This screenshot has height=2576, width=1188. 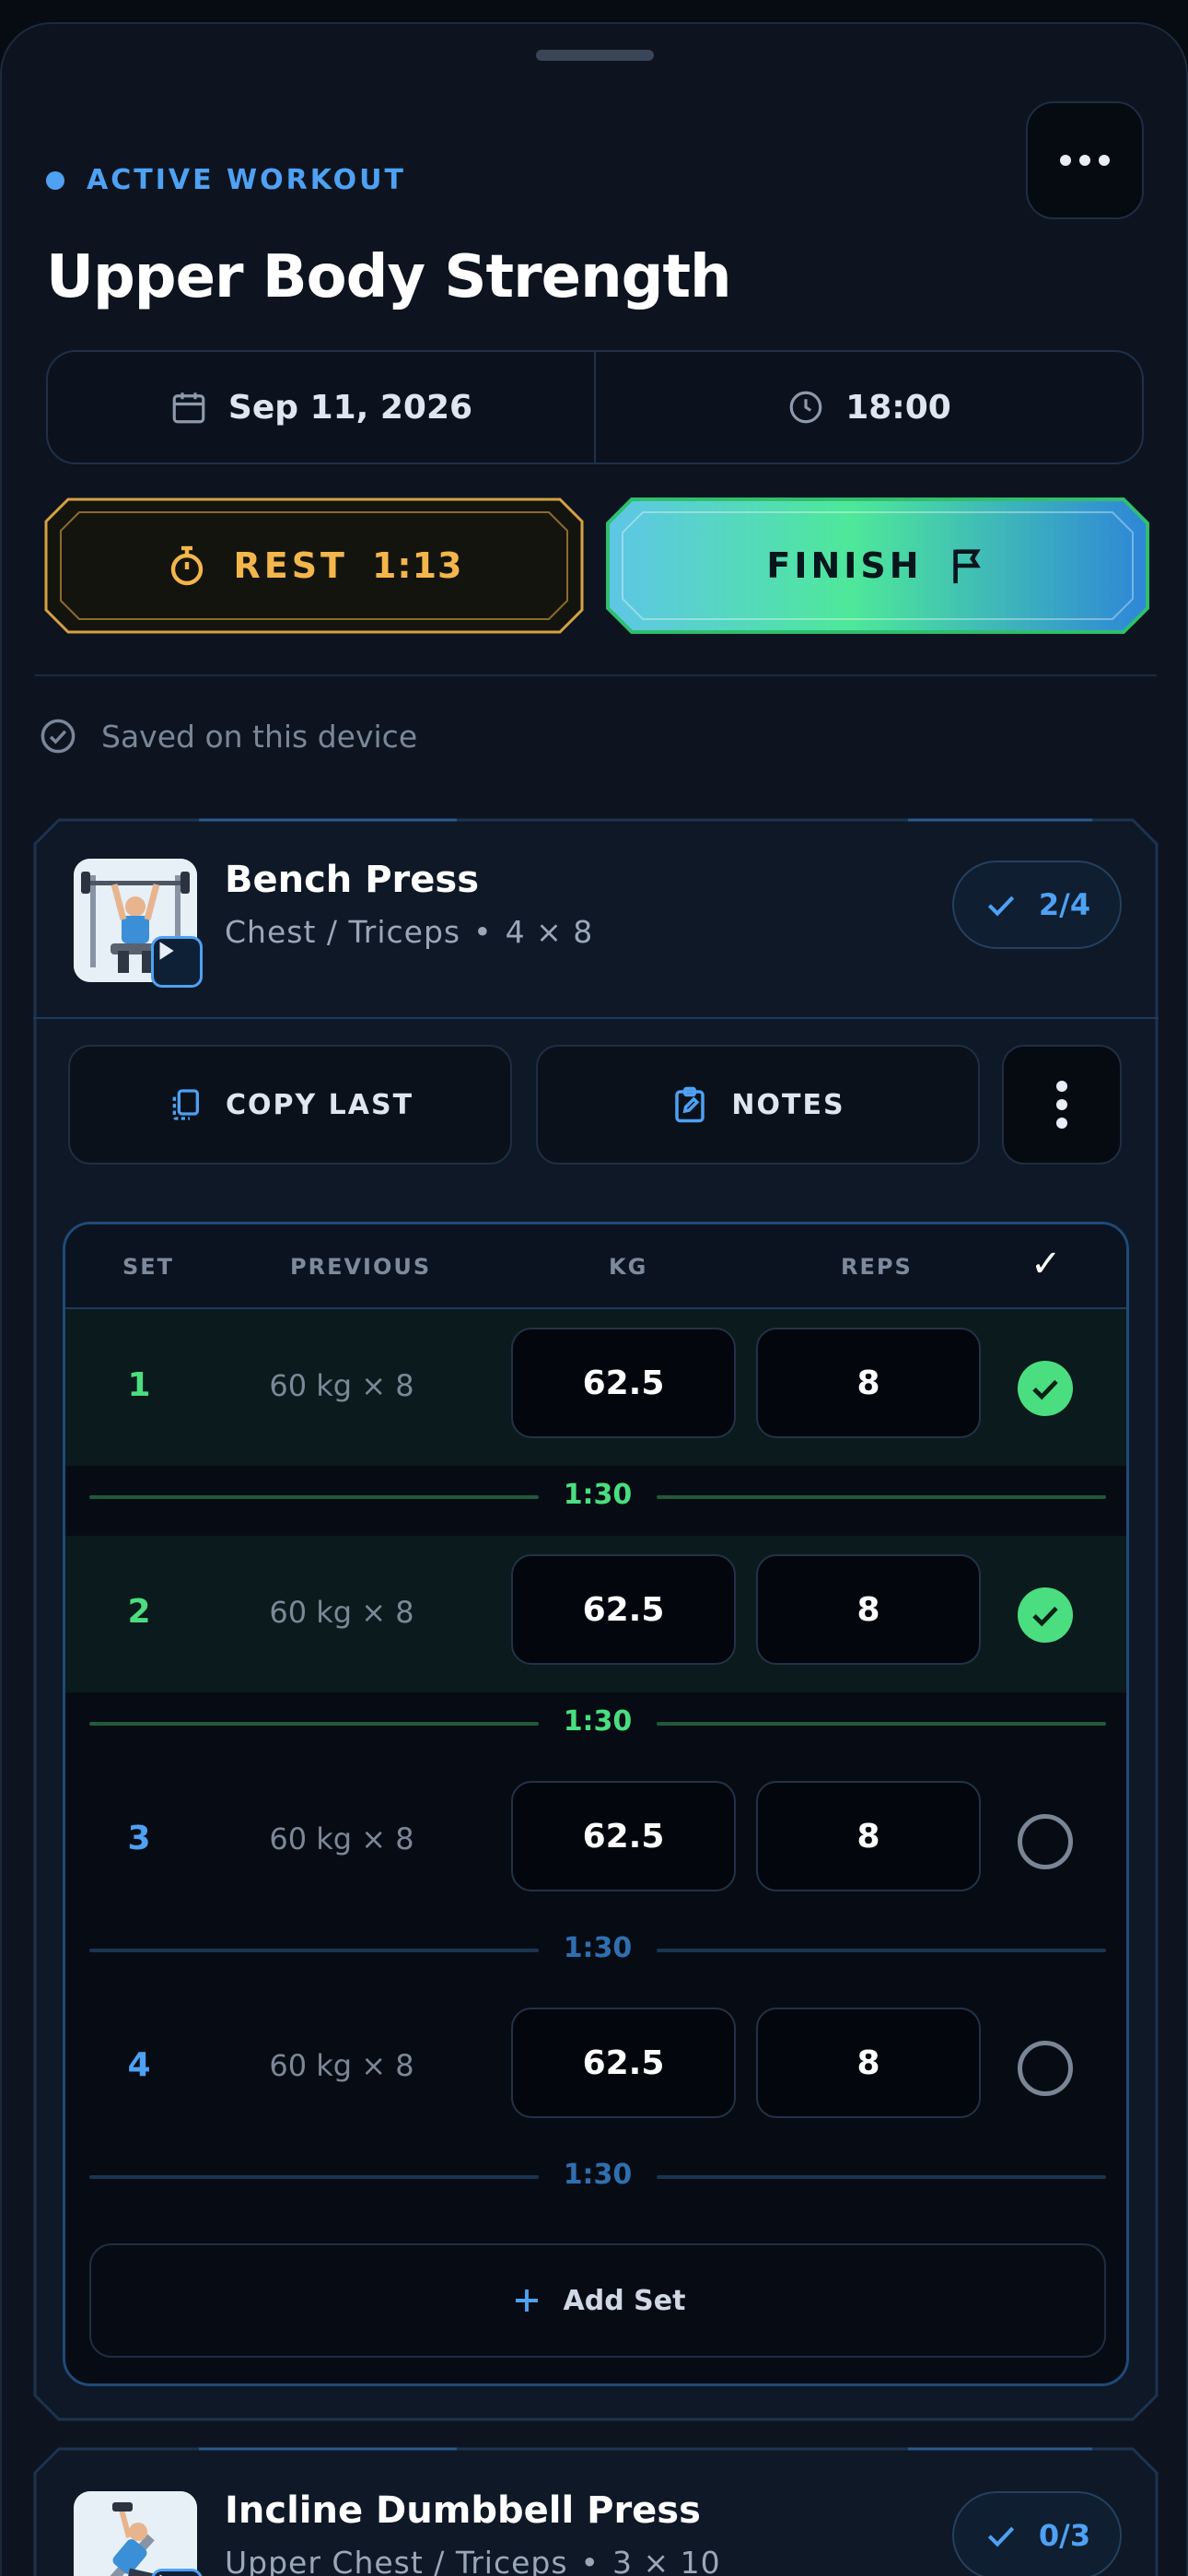 I want to click on set-progress-value: 2/4, so click(x=1064, y=904).